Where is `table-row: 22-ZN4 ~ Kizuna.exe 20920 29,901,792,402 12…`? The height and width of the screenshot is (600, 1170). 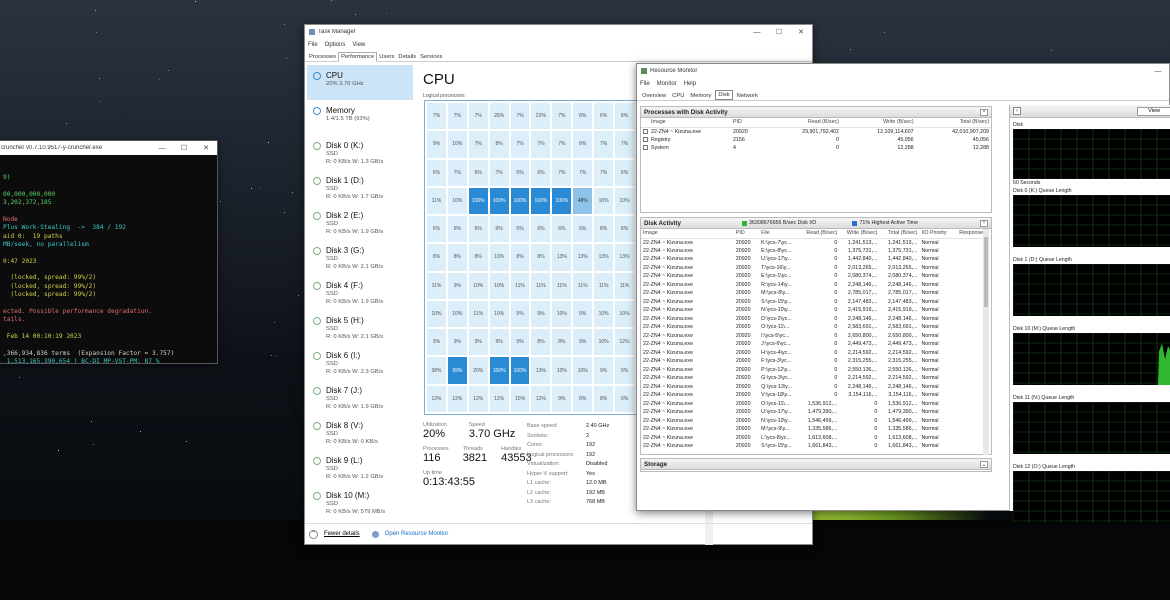
table-row: 22-ZN4 ~ Kizuna.exe 20920 29,901,792,402 12… is located at coordinates (816, 131).